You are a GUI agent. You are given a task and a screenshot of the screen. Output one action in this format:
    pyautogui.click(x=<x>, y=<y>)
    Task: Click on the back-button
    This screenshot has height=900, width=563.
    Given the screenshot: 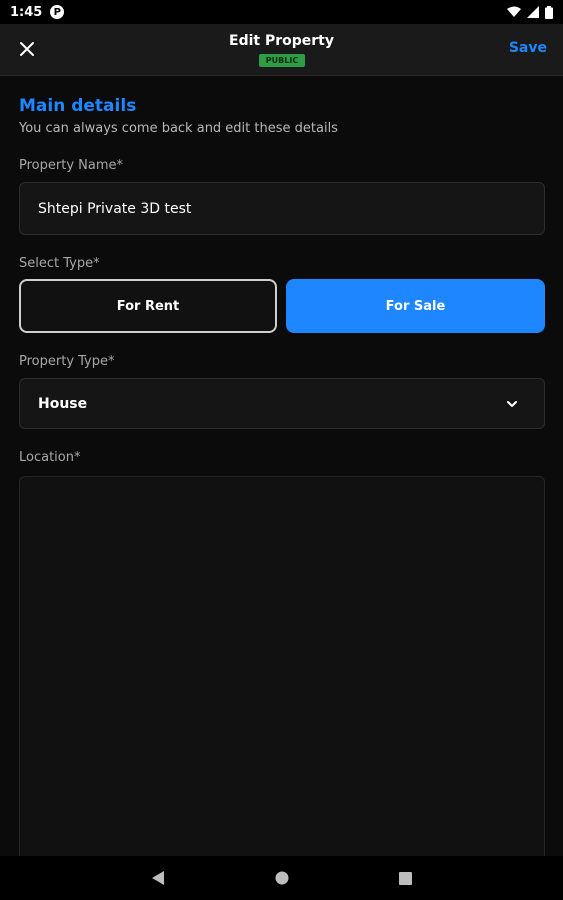 What is the action you would take?
    pyautogui.click(x=158, y=878)
    